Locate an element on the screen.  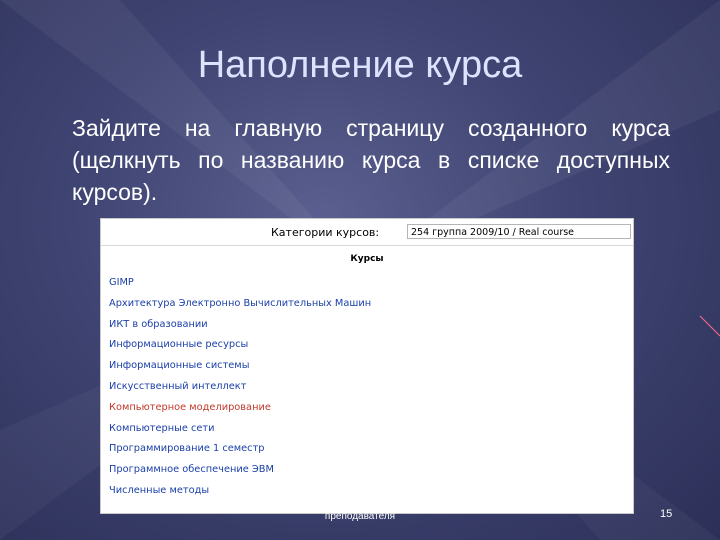
course-link: ИКТ в образовании is located at coordinates (240, 325).